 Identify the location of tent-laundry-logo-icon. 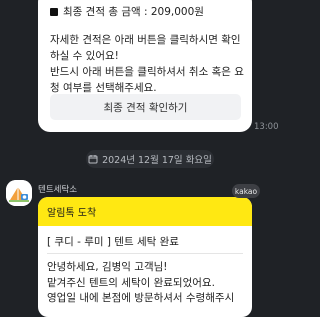
(19, 193).